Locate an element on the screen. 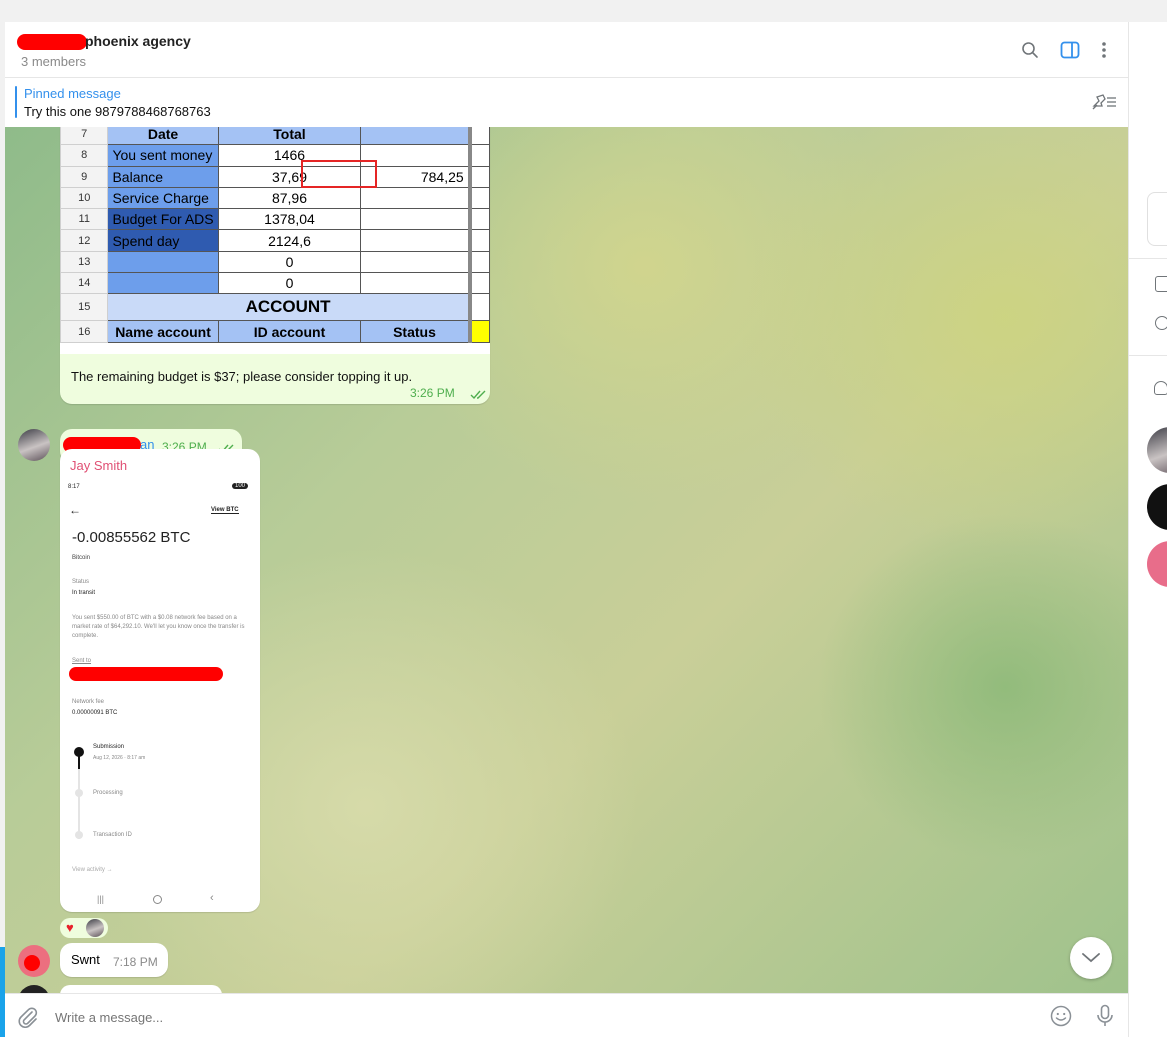 The height and width of the screenshot is (1037, 1167). network-fee-label: Network fee is located at coordinates (88, 702).